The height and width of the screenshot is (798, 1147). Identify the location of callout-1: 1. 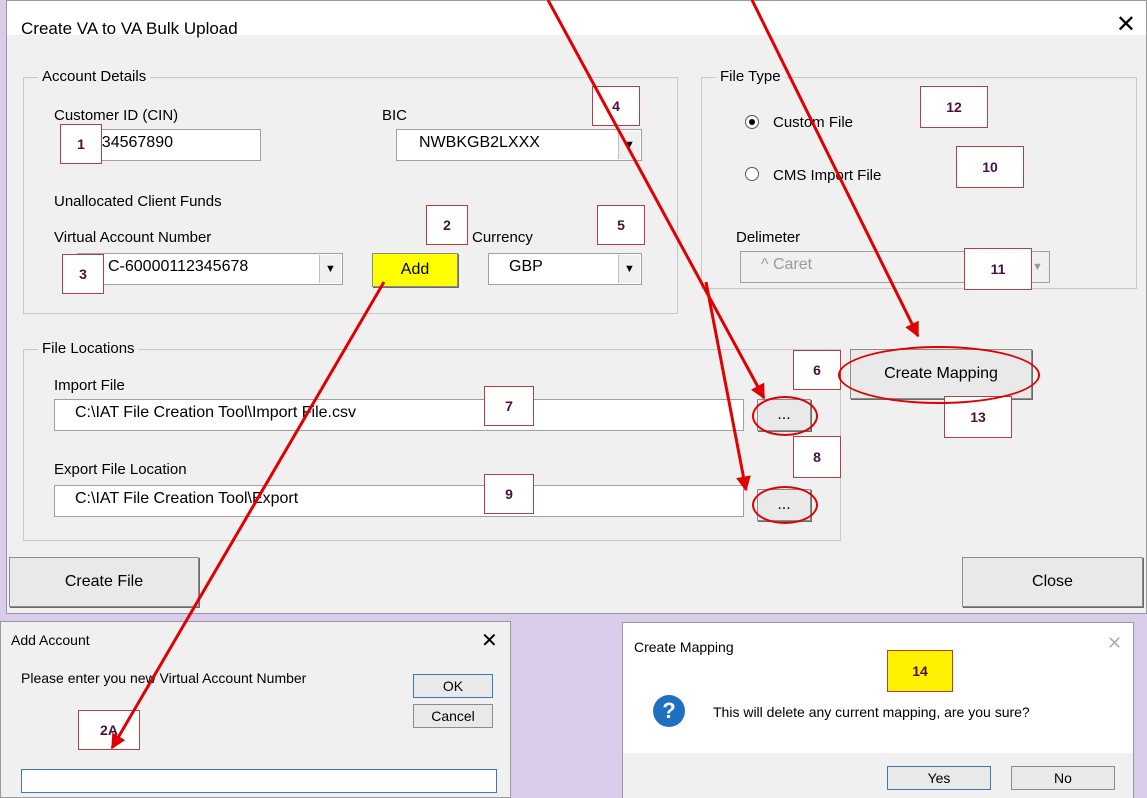
(81, 144).